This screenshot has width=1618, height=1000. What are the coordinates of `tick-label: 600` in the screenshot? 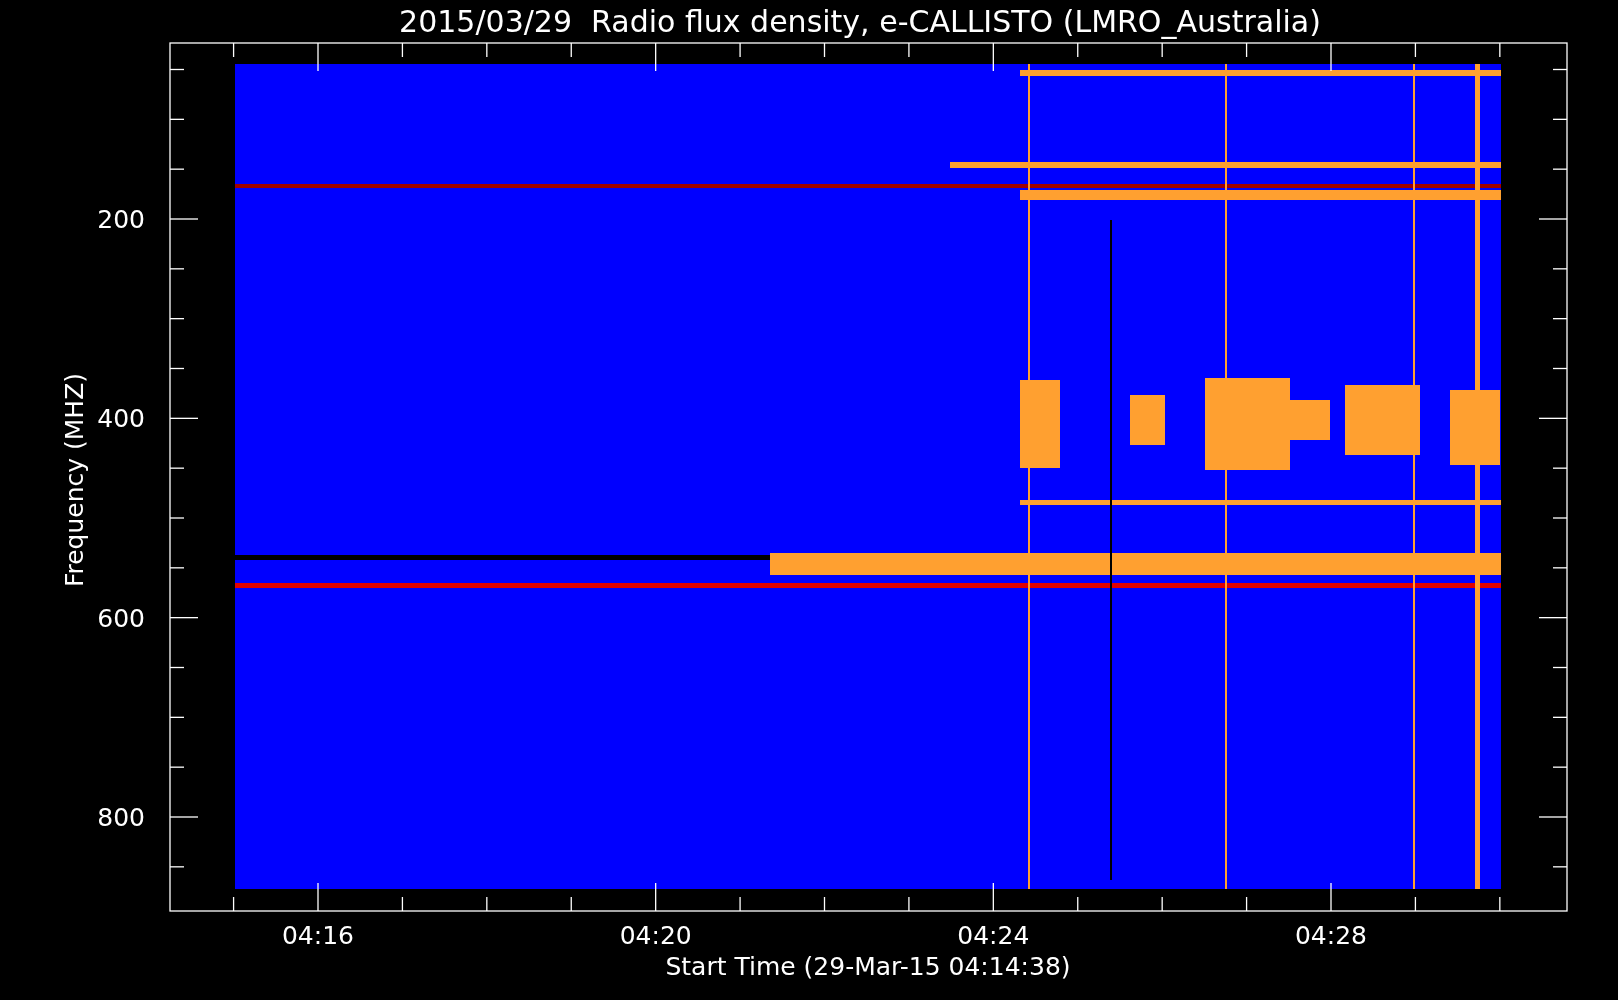 It's located at (121, 618).